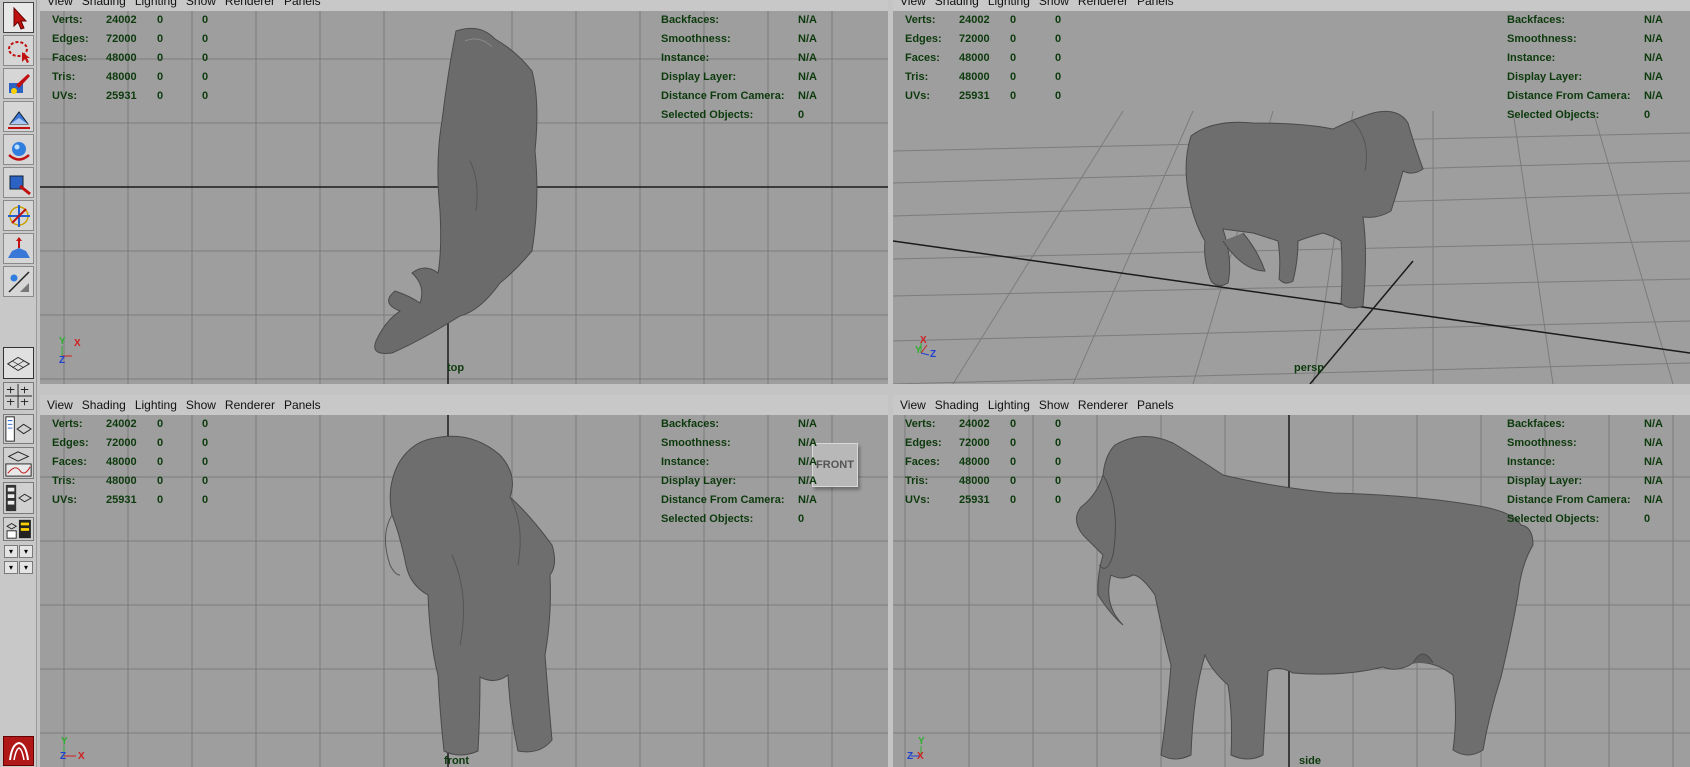  I want to click on maya-logo-icon, so click(18, 751).